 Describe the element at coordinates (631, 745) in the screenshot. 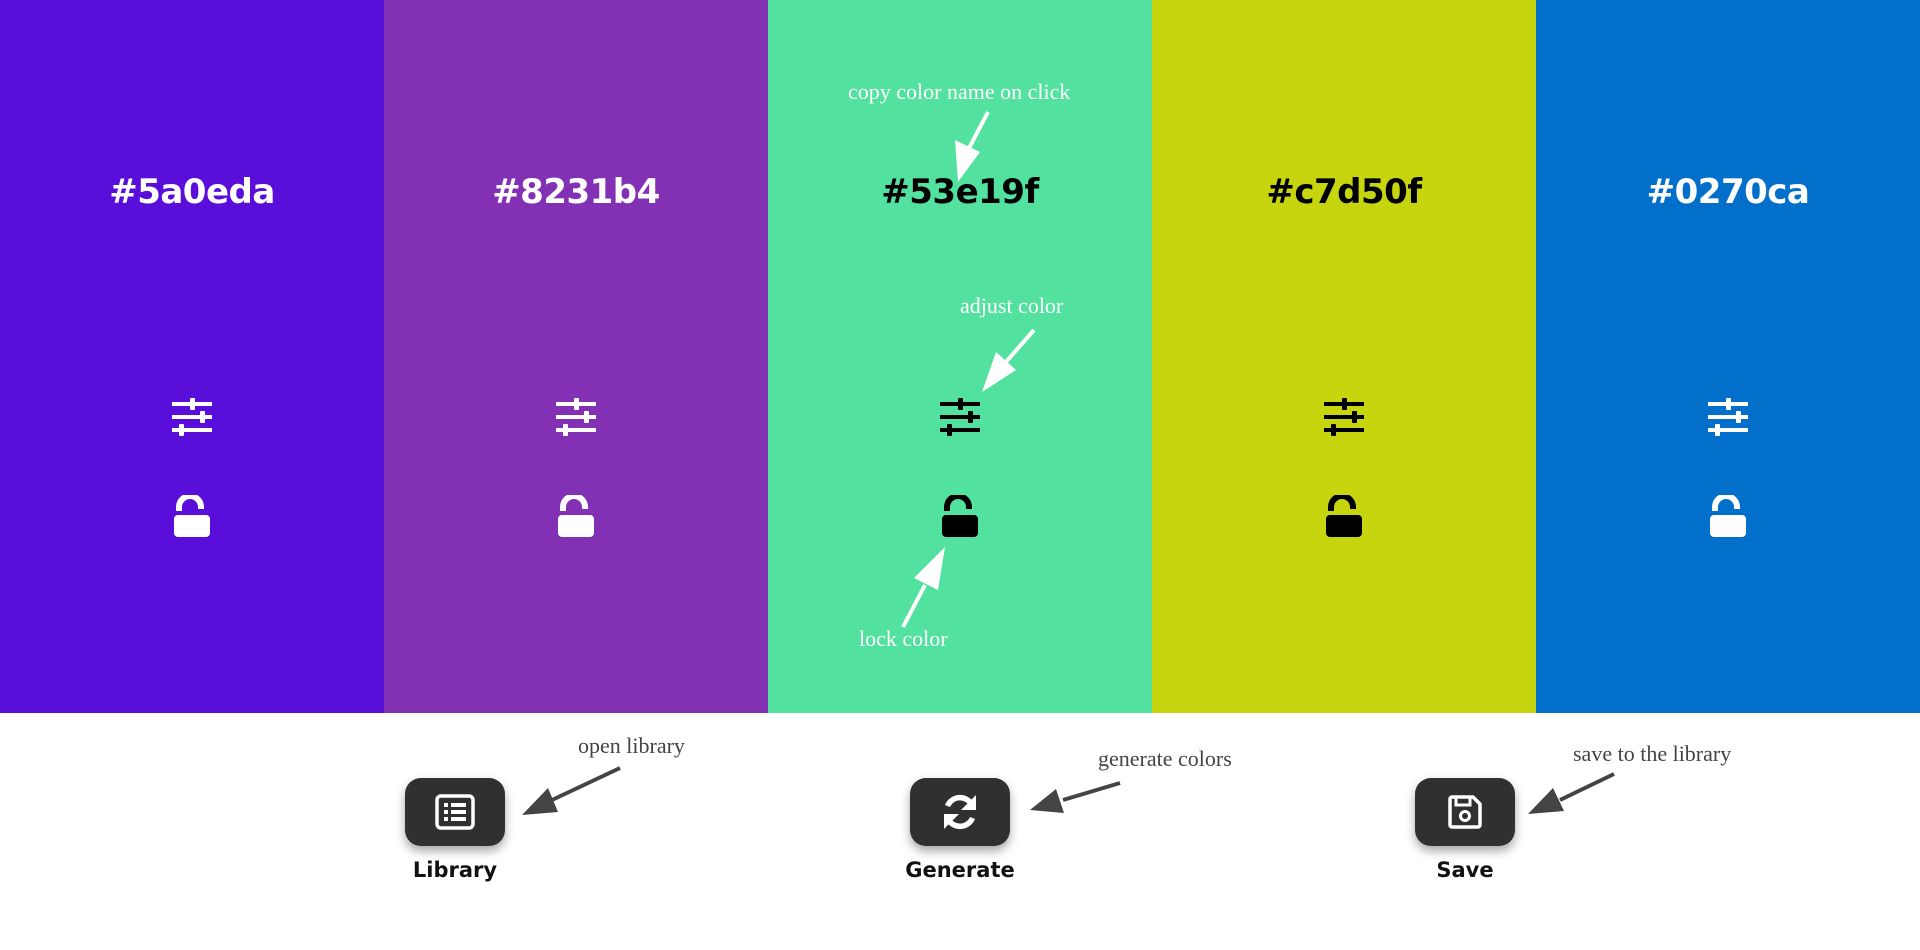

I see `annotation-open-library: open library` at that location.